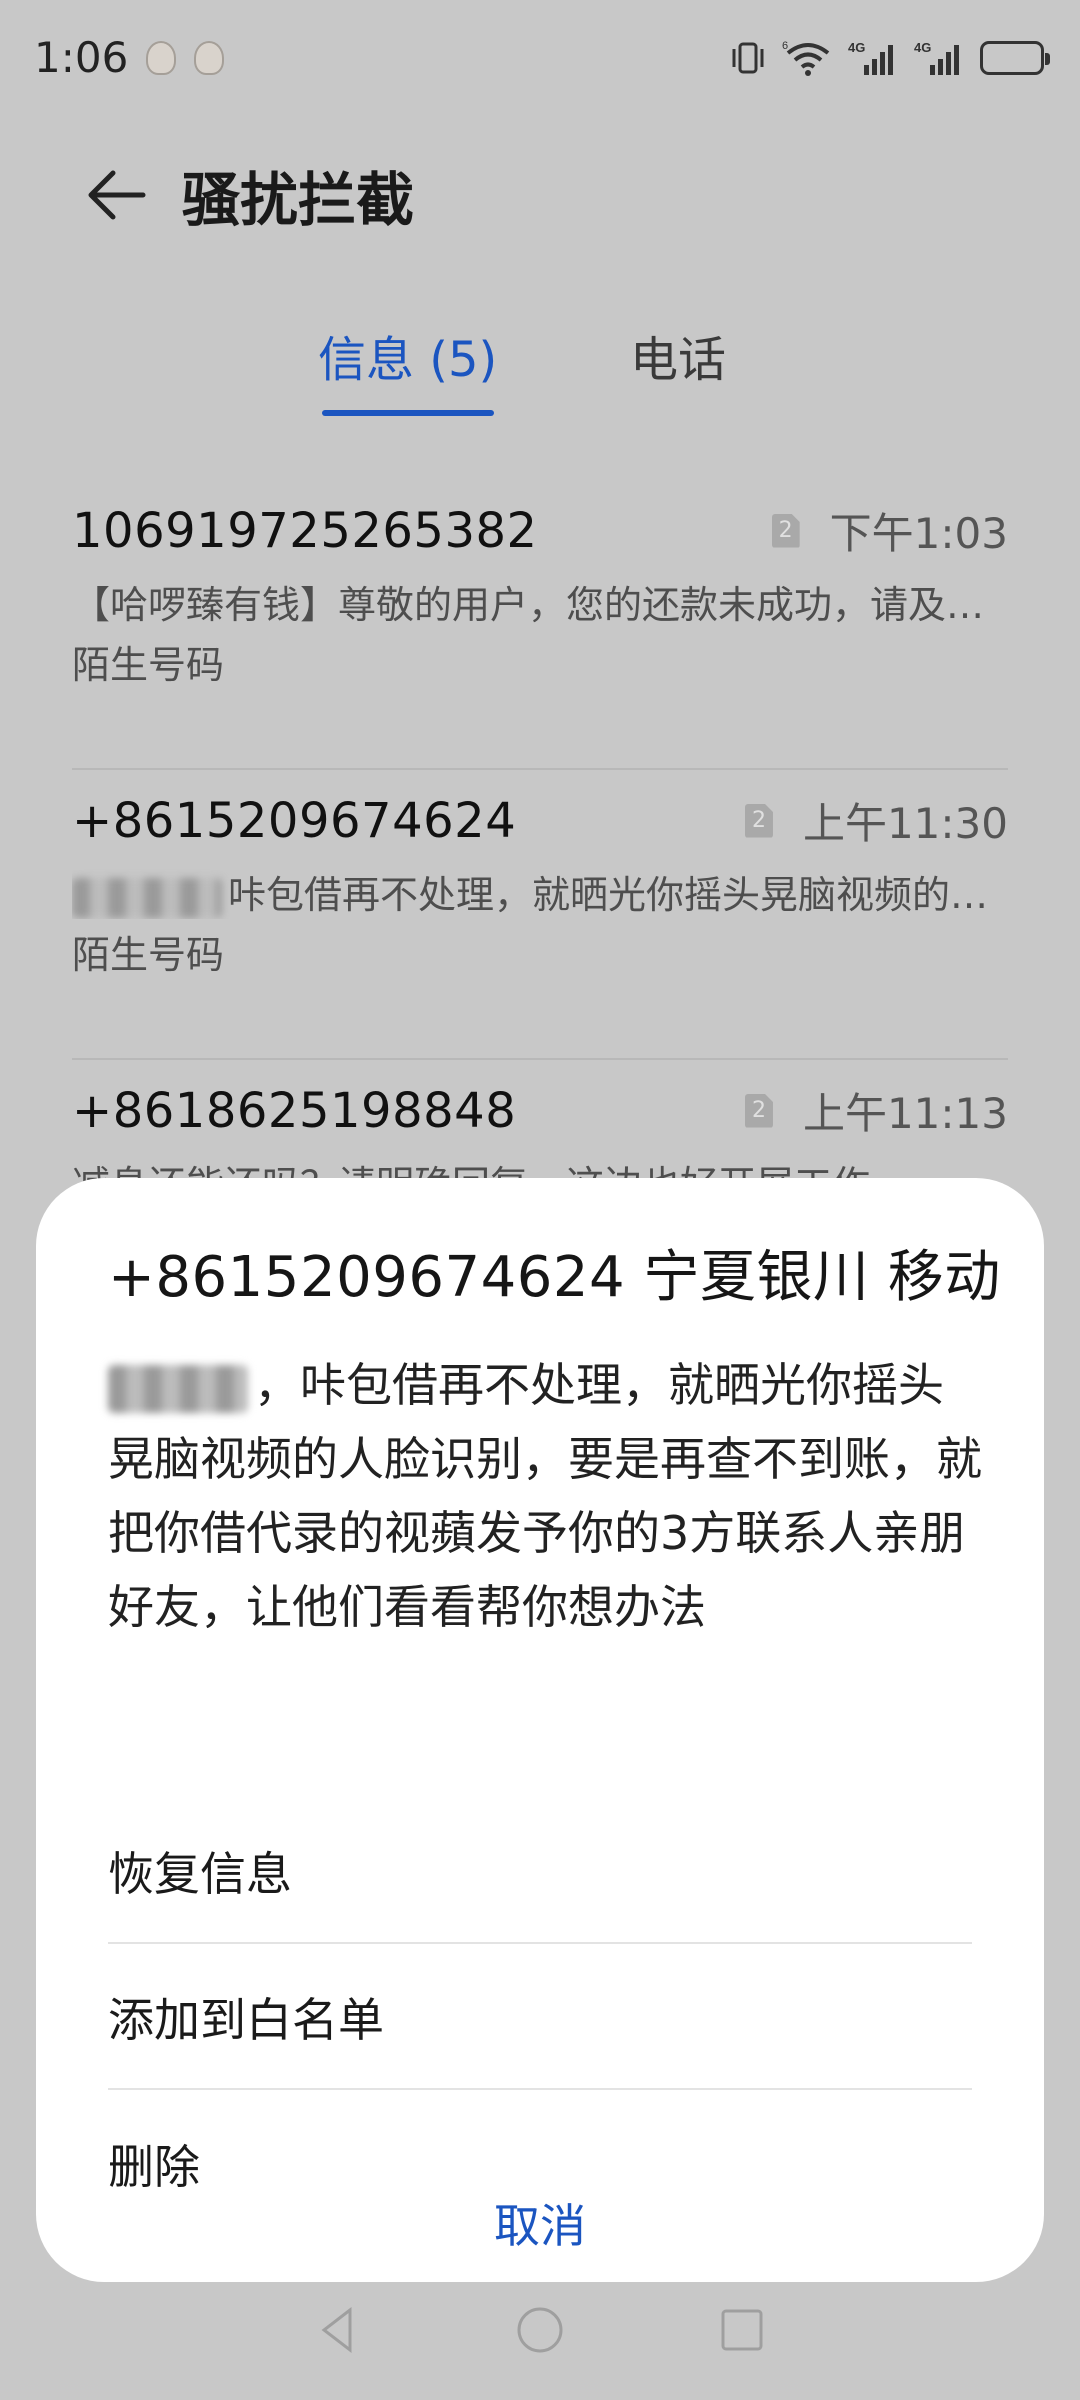 The height and width of the screenshot is (2400, 1080). Describe the element at coordinates (129, 57) in the screenshot. I see `status-left: 1:06` at that location.